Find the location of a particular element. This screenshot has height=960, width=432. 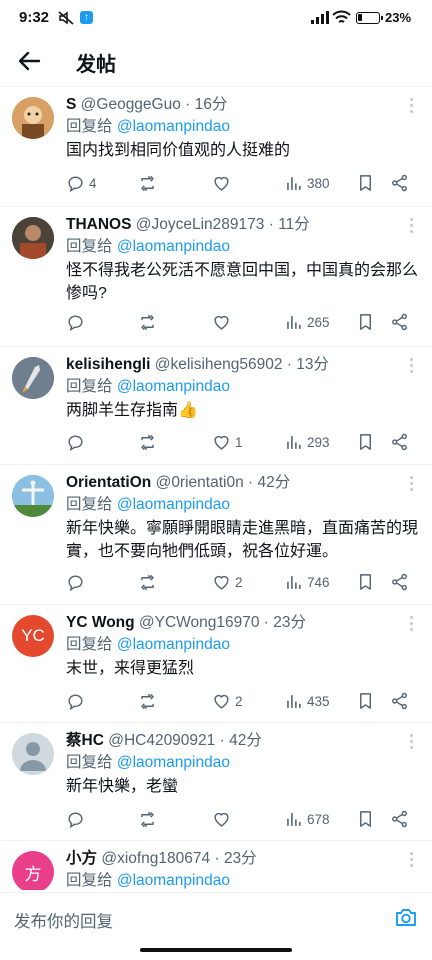

reply-header: YC Wong @YCWong16970 · 23分 is located at coordinates (186, 622).